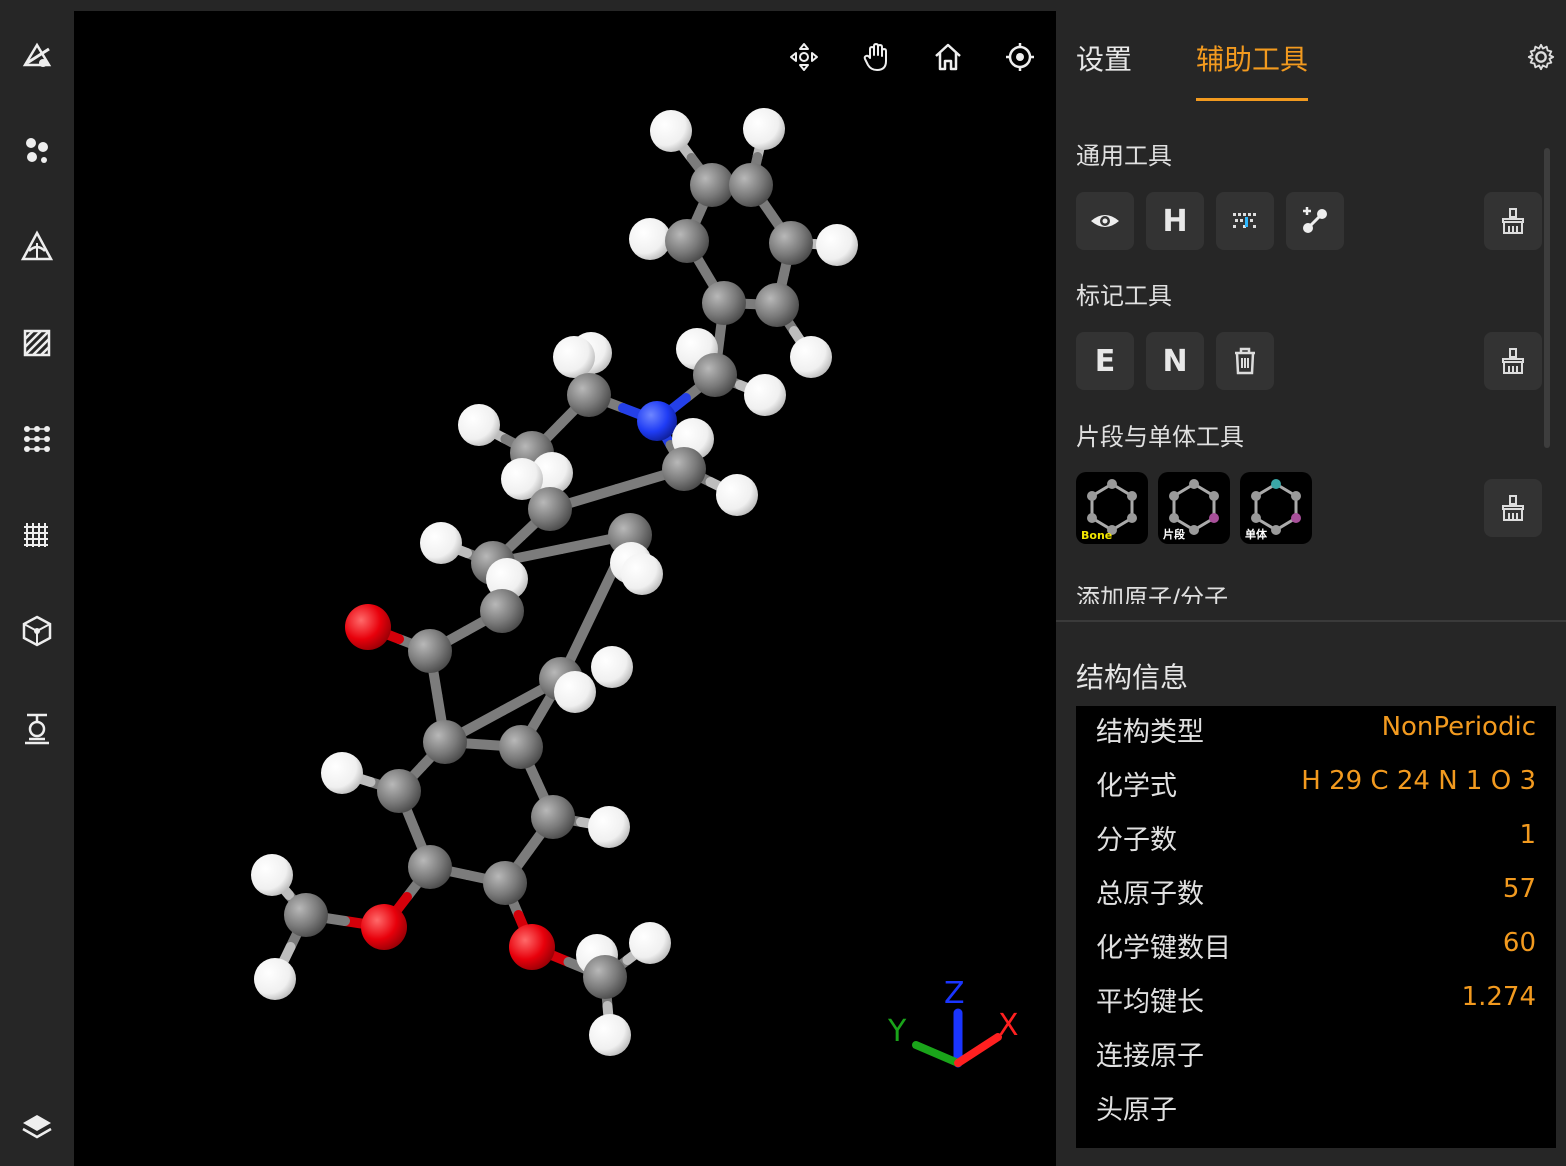 Image resolution: width=1566 pixels, height=1166 pixels. I want to click on ruler-icon, so click(1245, 221).